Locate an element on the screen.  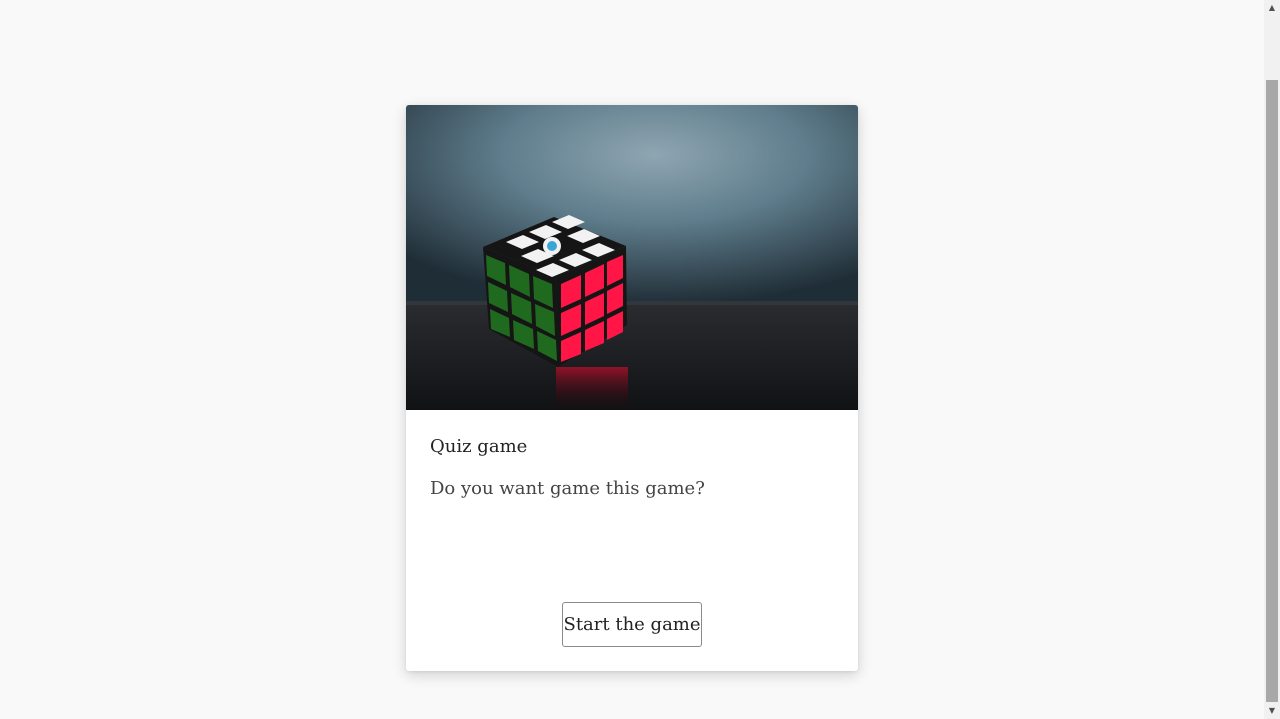
vertical-scrollbar: ▲ ▼ is located at coordinates (1272, 359).